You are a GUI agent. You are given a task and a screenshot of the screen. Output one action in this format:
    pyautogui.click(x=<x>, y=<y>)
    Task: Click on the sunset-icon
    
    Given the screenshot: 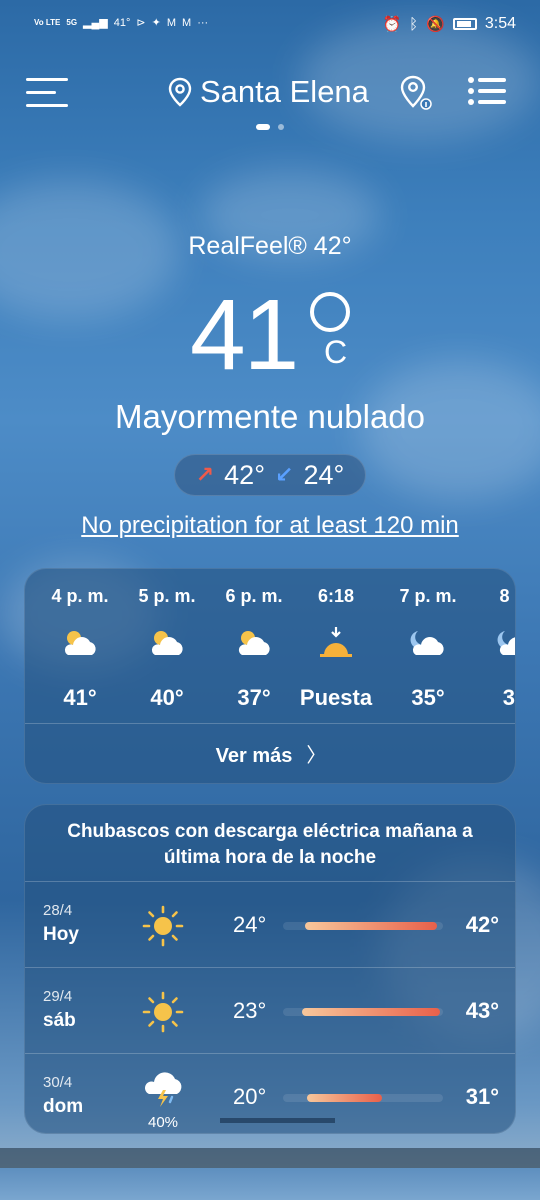 What is the action you would take?
    pyautogui.click(x=336, y=642)
    